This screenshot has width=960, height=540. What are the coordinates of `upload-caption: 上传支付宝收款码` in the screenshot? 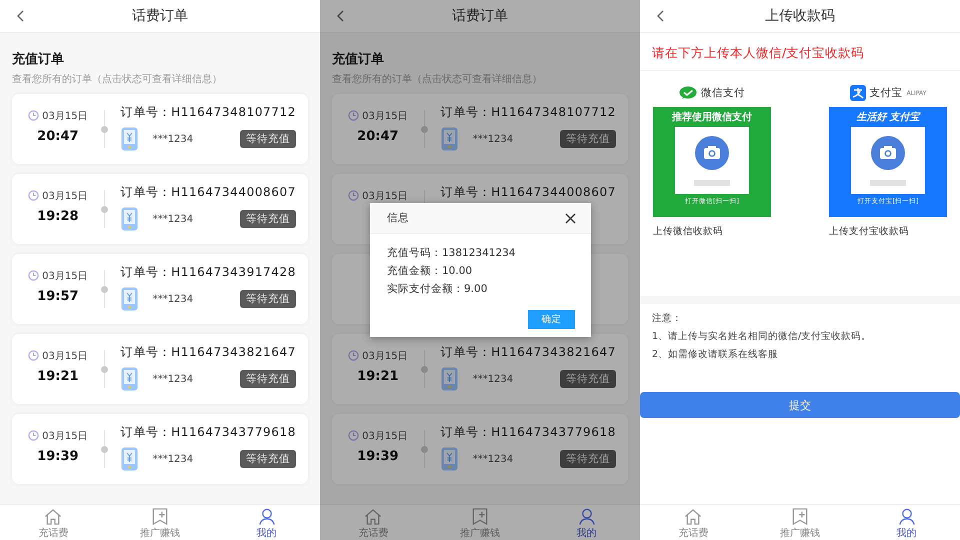 It's located at (869, 231).